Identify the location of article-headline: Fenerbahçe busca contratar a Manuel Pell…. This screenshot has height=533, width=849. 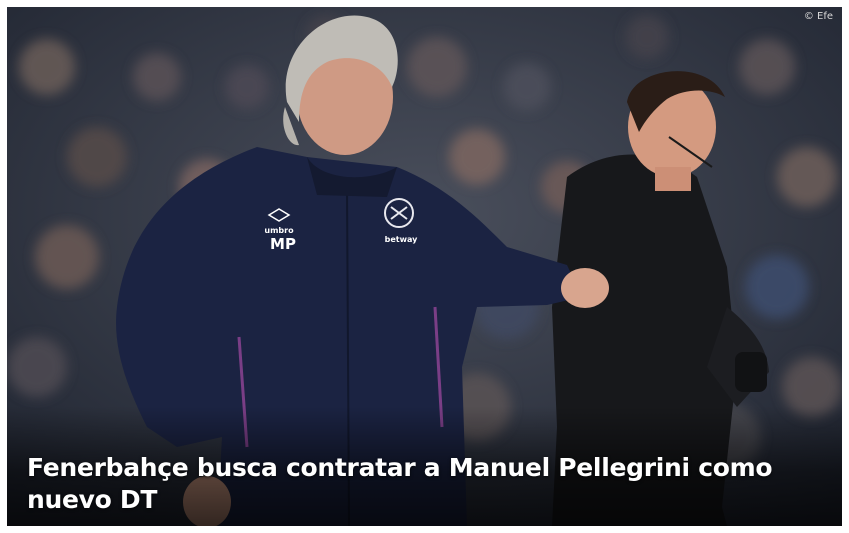
(417, 484).